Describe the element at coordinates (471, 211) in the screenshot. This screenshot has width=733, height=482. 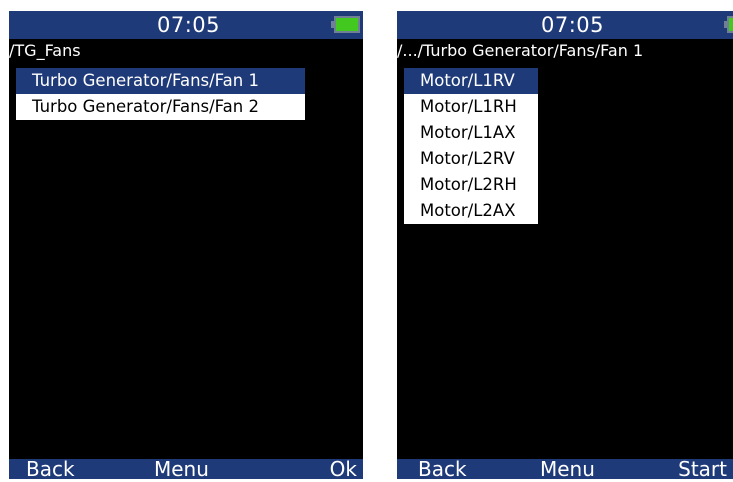
I see `list-item: Motor/L2AX` at that location.